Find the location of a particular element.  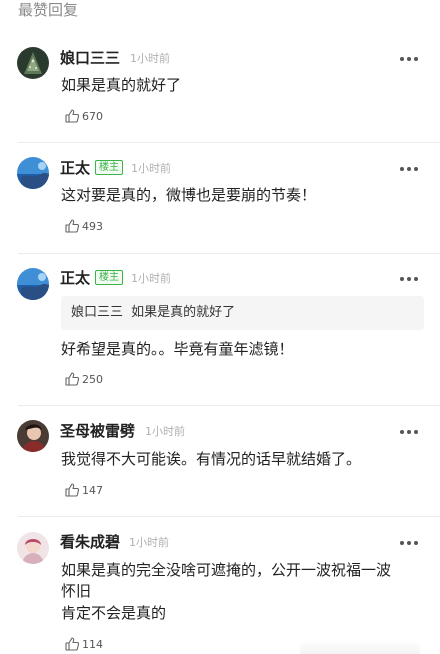

comment-text: 这对要是真的，微博也是要崩的节奏！ is located at coordinates (189, 195).